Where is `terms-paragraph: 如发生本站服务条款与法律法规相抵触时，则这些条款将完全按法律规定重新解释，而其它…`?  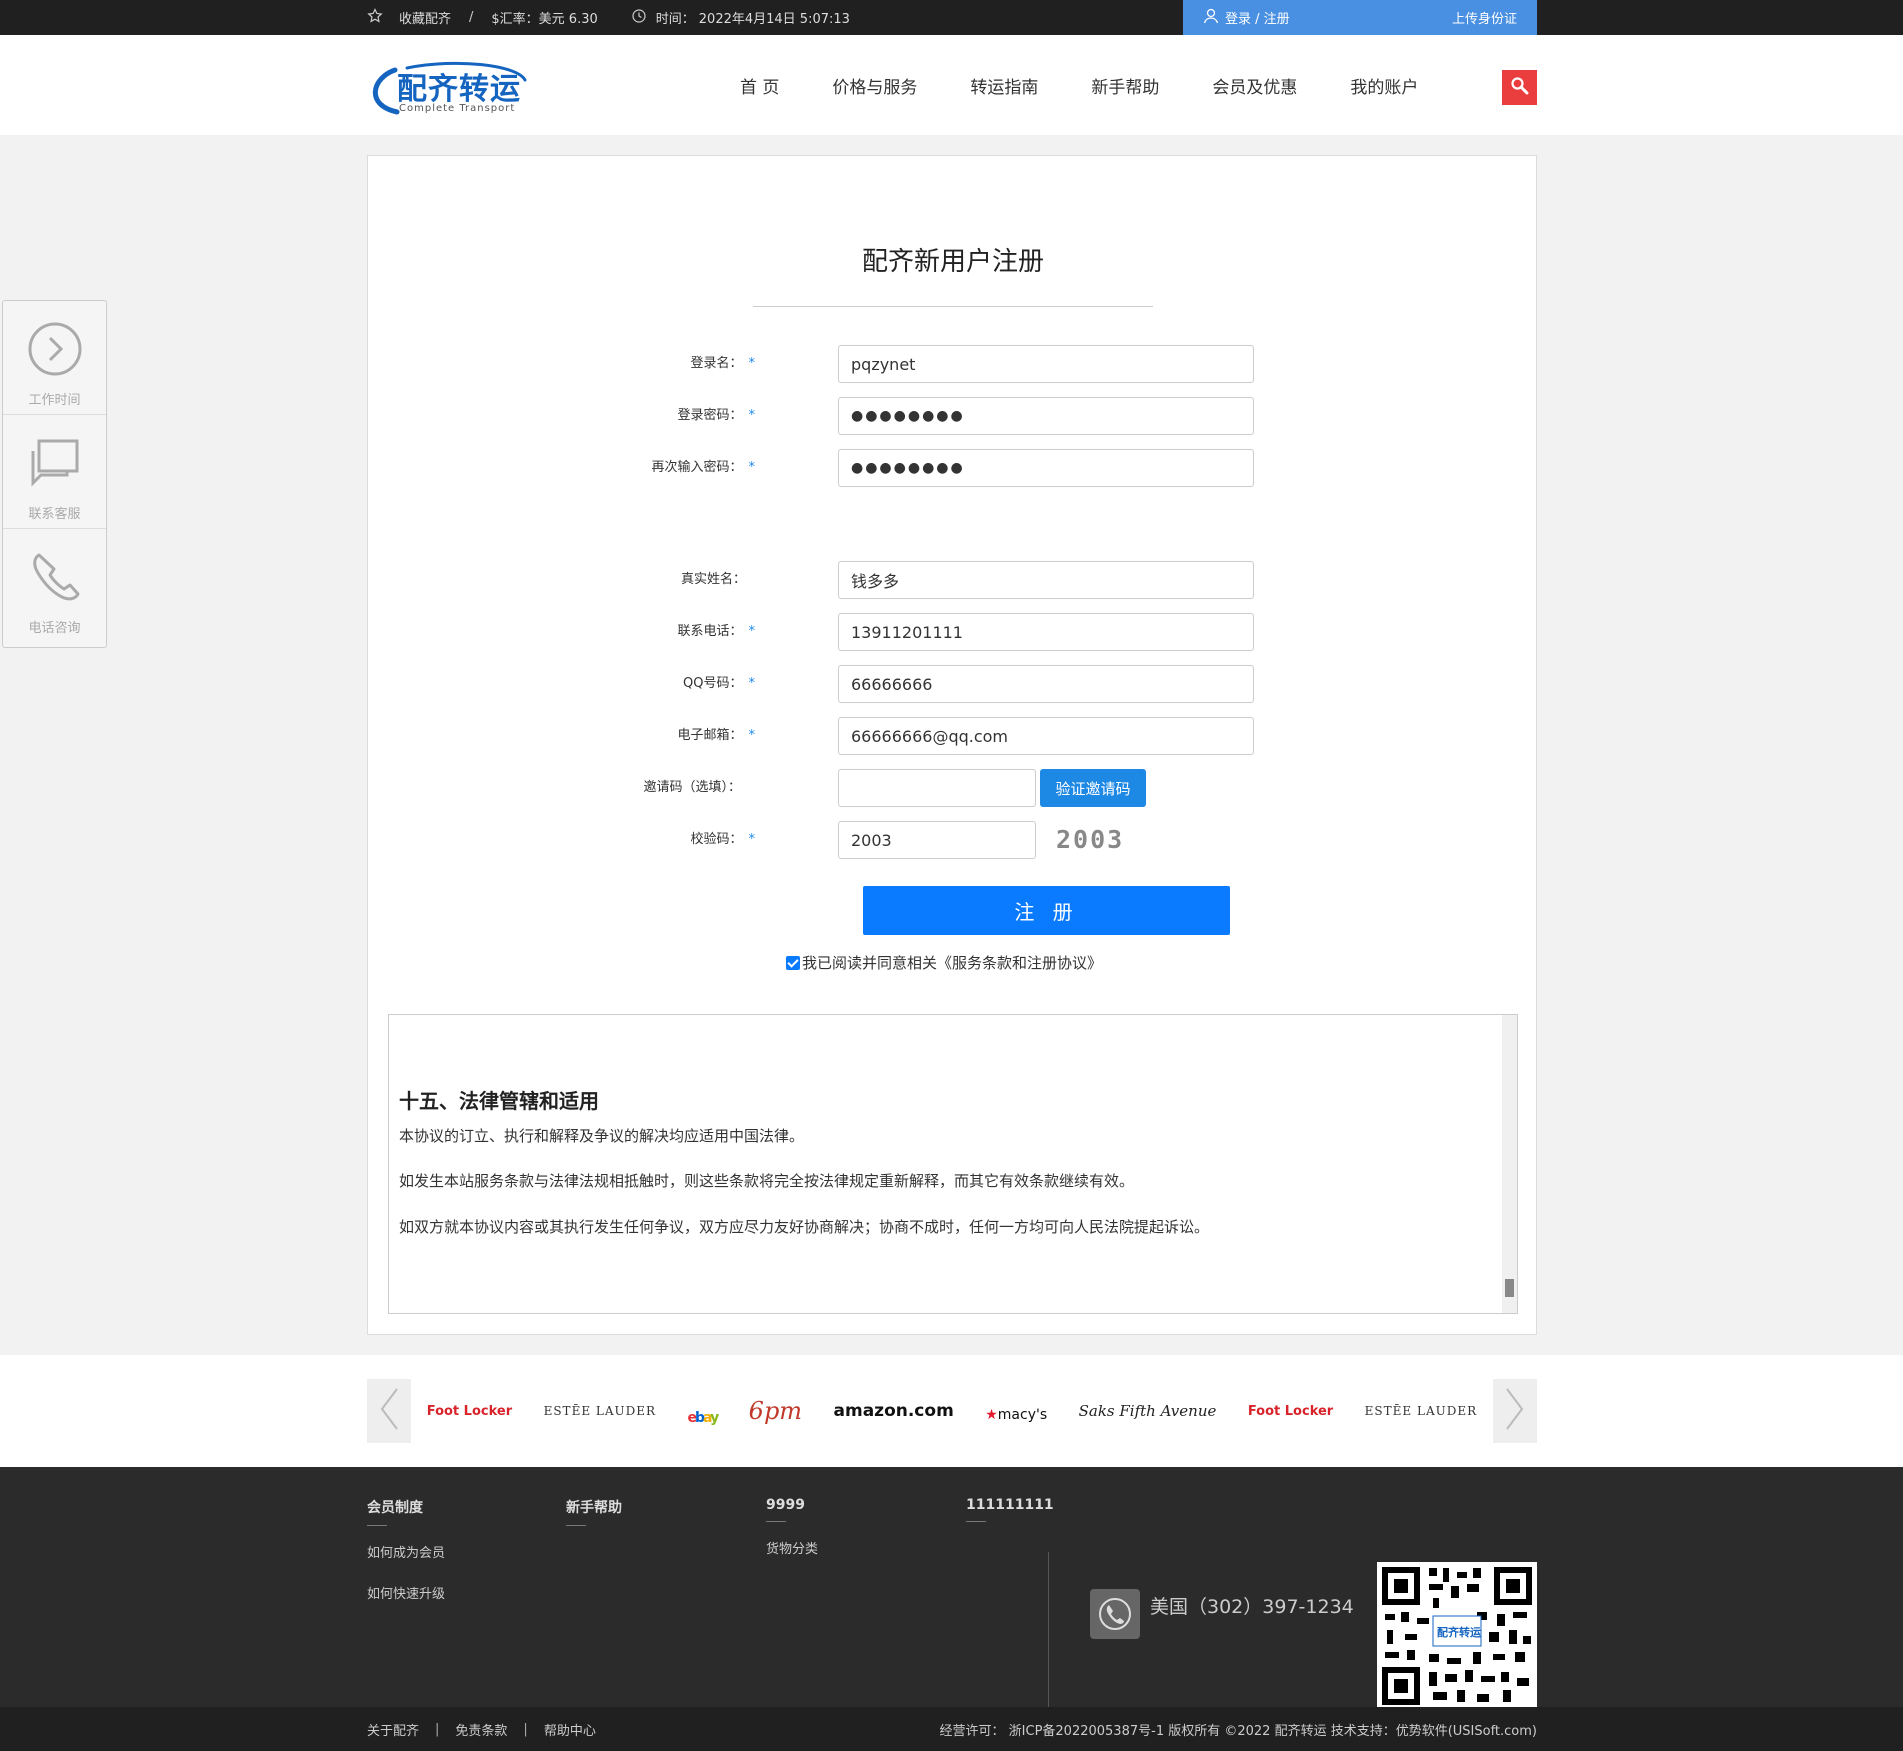 terms-paragraph: 如发生本站服务条款与法律法规相抵触时，则这些条款将完全按法律规定重新解释，而其它… is located at coordinates (767, 1181).